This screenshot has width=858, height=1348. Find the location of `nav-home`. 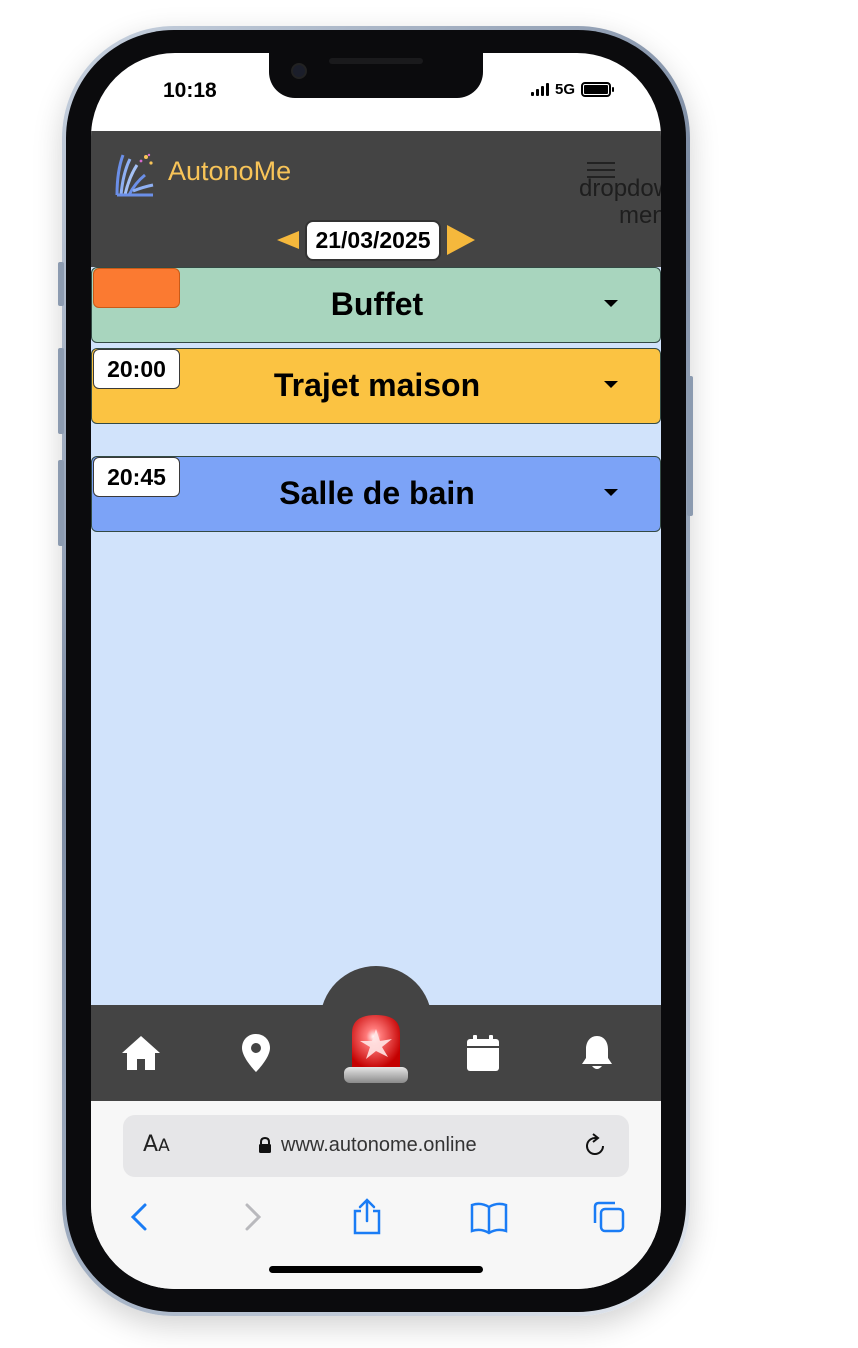

nav-home is located at coordinates (141, 1053).